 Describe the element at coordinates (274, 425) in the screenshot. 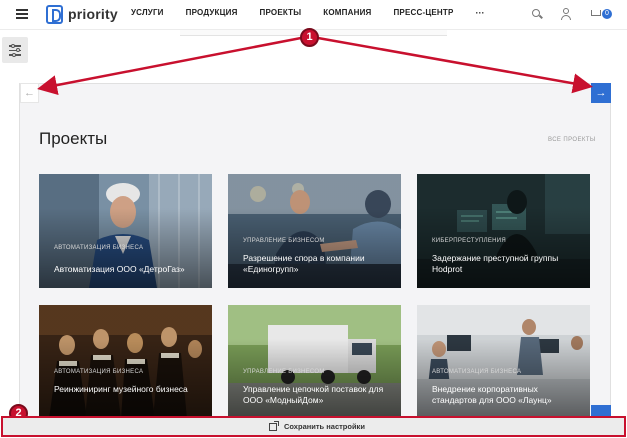

I see `external-link-icon` at that location.